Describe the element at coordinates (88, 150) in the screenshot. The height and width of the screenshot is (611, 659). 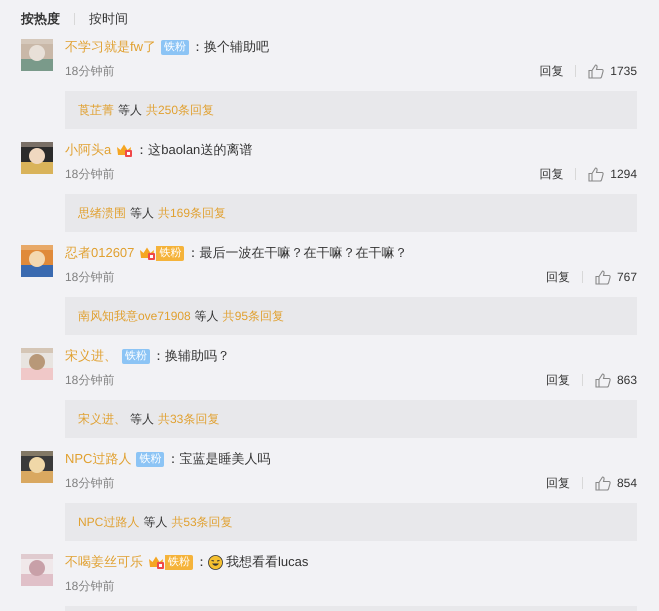
I see `user-name: 小阿头a` at that location.